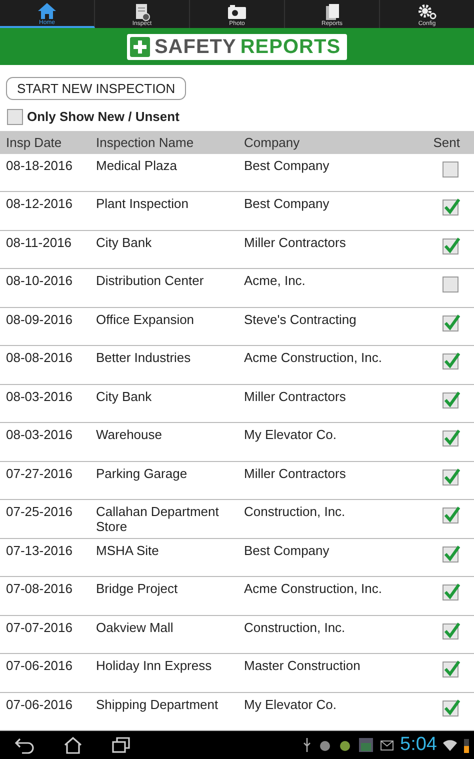  I want to click on back-icon, so click(25, 745).